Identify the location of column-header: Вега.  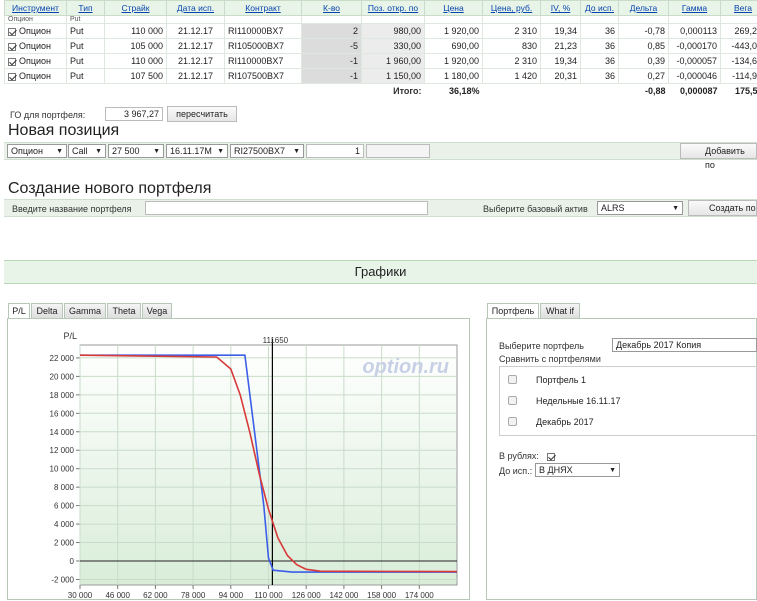
(739, 8).